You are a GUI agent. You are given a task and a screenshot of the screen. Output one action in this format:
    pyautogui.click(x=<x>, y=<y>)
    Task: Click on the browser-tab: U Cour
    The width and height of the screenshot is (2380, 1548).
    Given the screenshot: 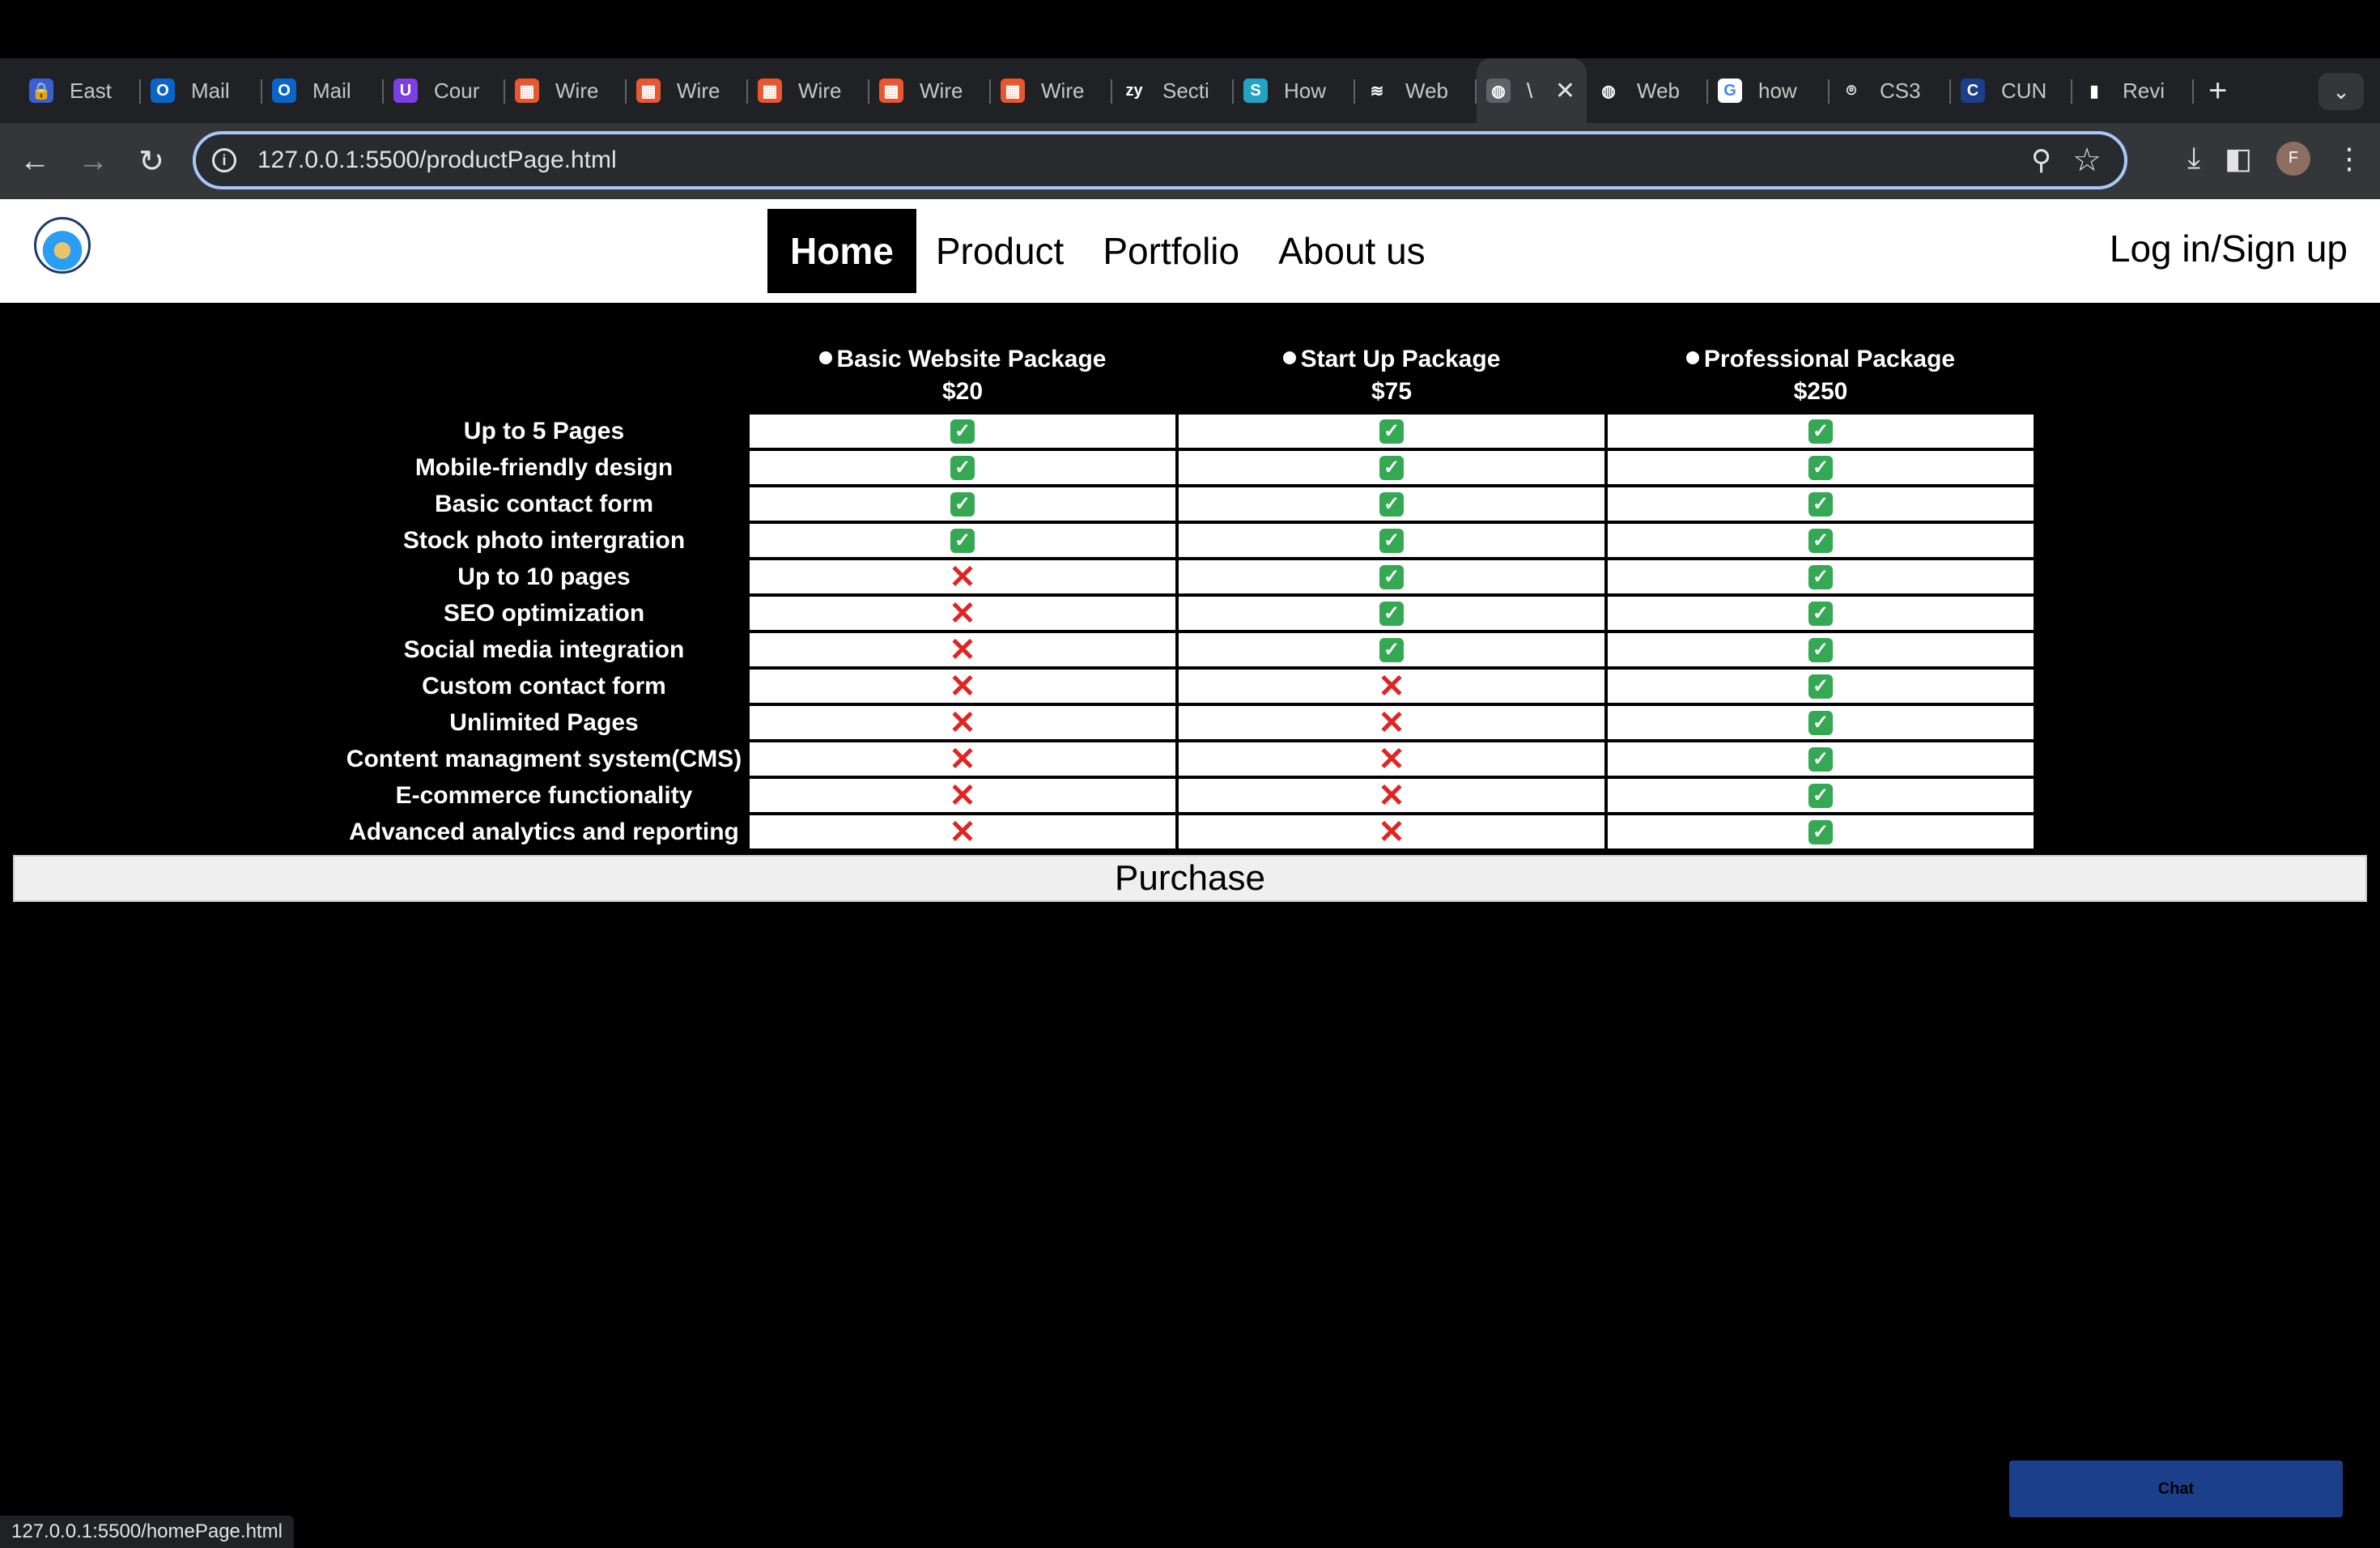 What is the action you would take?
    pyautogui.click(x=445, y=91)
    